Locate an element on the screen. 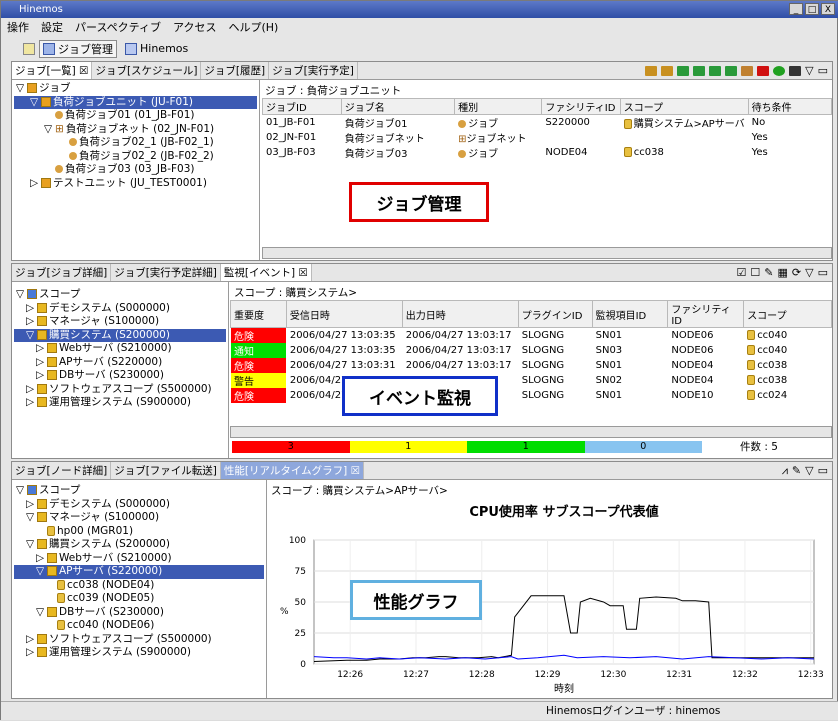  tab-realtime-graph: 性能[リアルタイムグラフ] ☒ is located at coordinates (292, 470).